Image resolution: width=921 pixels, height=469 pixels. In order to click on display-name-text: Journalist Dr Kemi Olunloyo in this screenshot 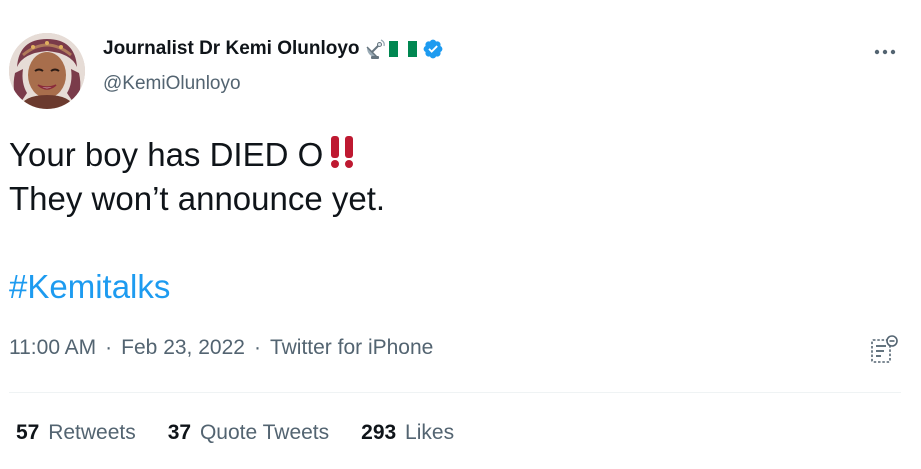, I will do `click(231, 48)`.